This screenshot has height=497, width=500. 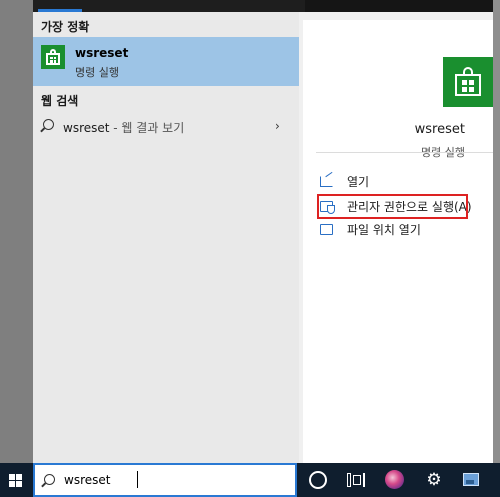 What do you see at coordinates (394, 479) in the screenshot?
I see `browser-app-icon` at bounding box center [394, 479].